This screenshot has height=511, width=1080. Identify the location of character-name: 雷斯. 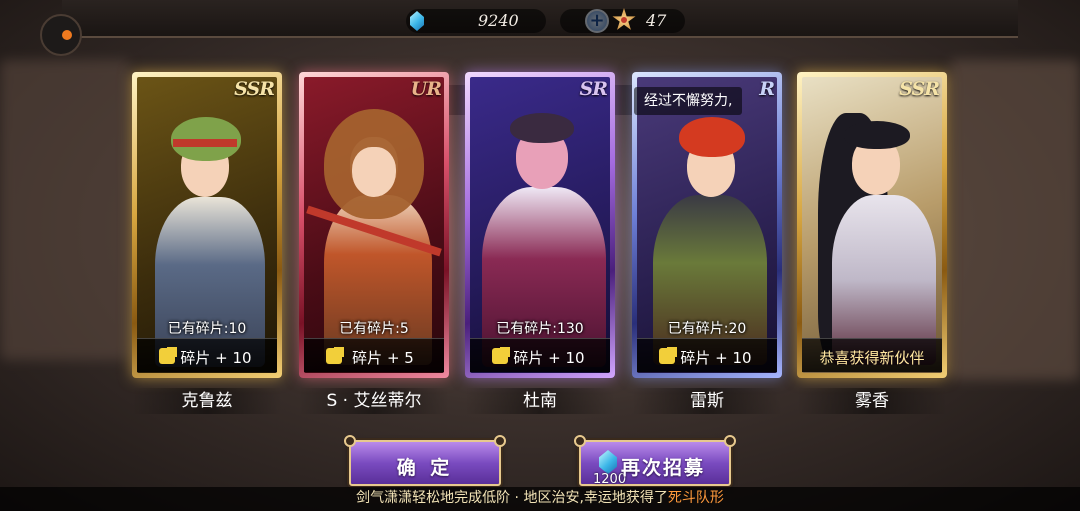
(707, 401).